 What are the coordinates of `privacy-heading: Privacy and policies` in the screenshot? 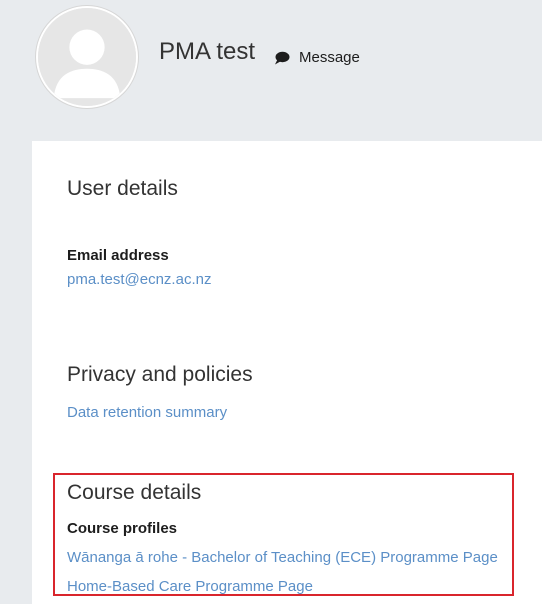 It's located at (160, 374).